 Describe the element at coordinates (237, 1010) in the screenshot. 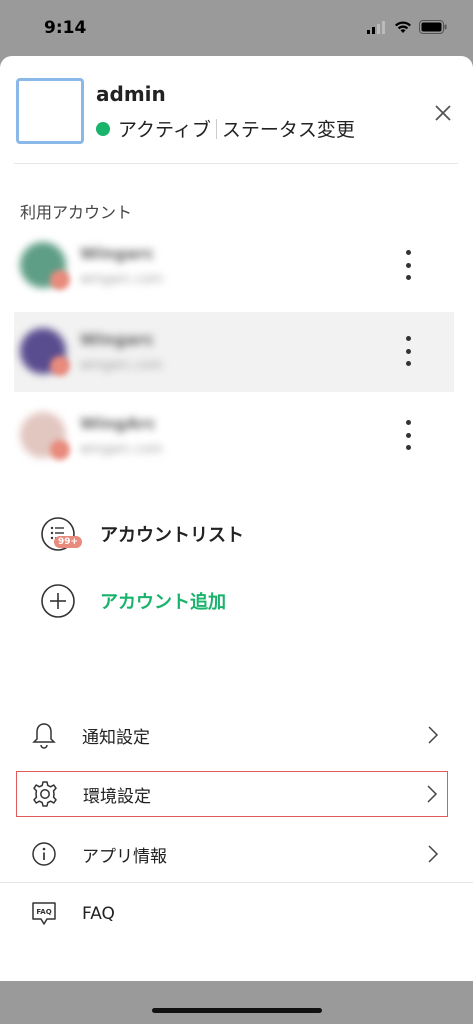

I see `home-indicator` at that location.